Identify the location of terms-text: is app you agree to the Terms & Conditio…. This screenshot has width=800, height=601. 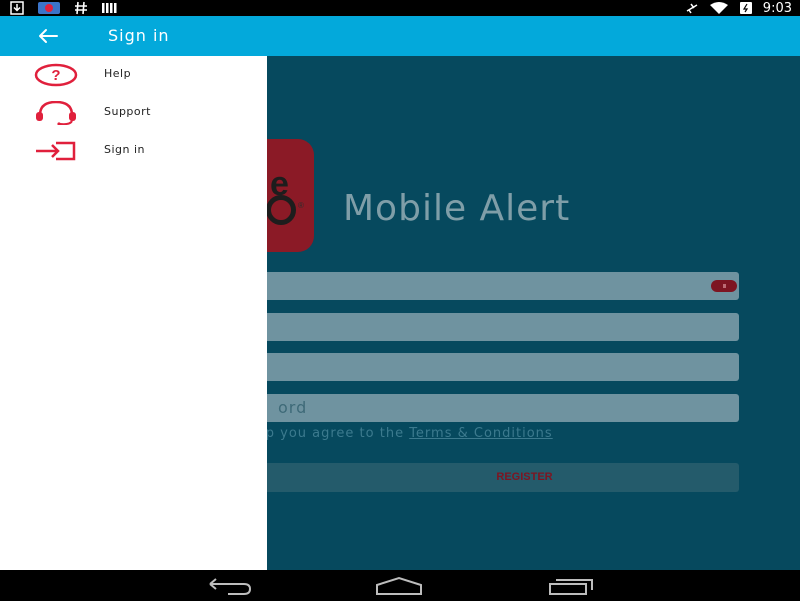
(391, 433).